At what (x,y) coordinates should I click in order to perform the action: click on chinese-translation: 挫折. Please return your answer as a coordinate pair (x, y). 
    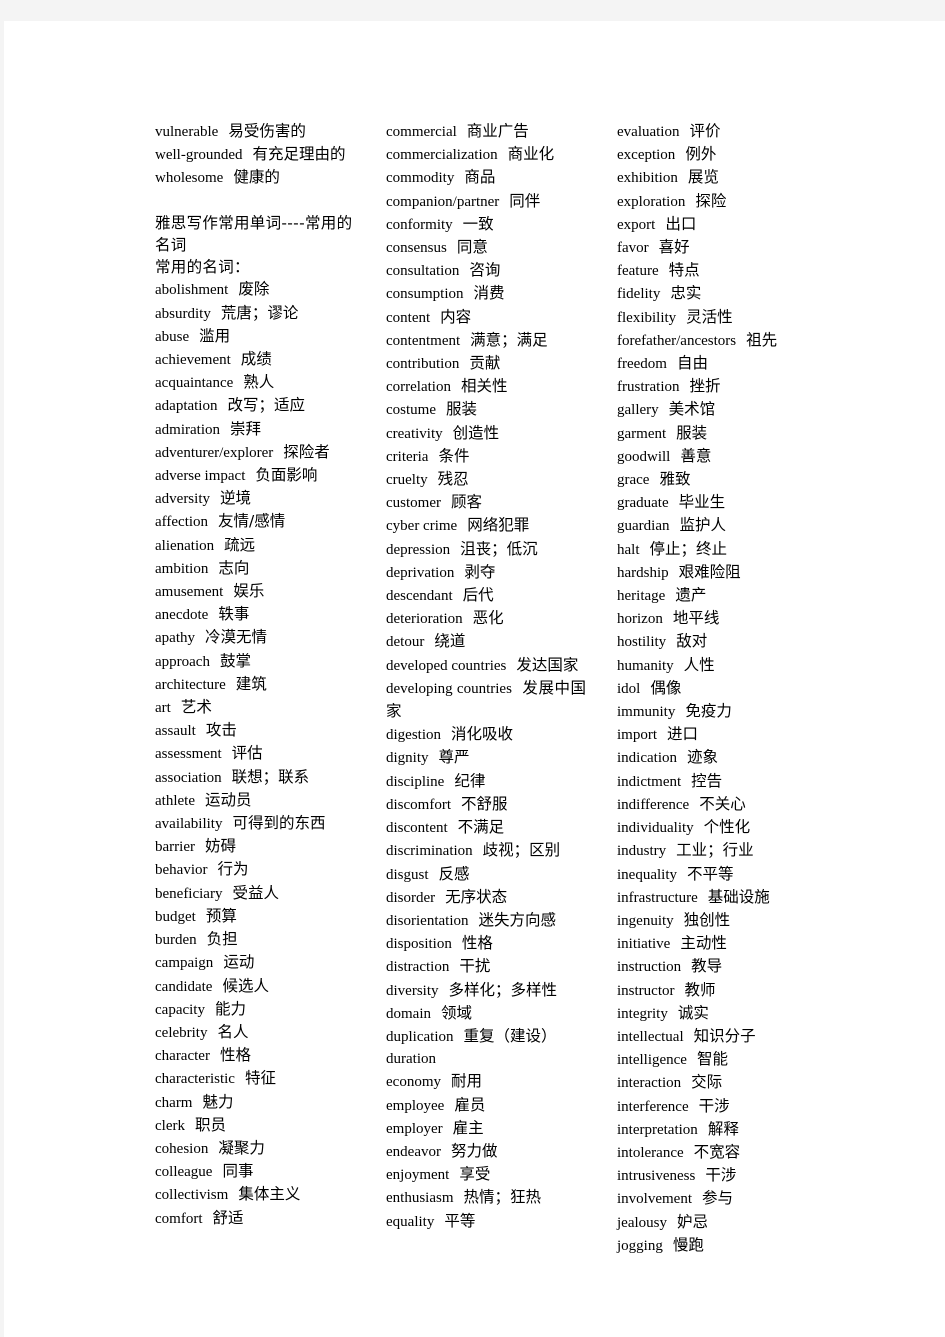
    Looking at the image, I should click on (705, 386).